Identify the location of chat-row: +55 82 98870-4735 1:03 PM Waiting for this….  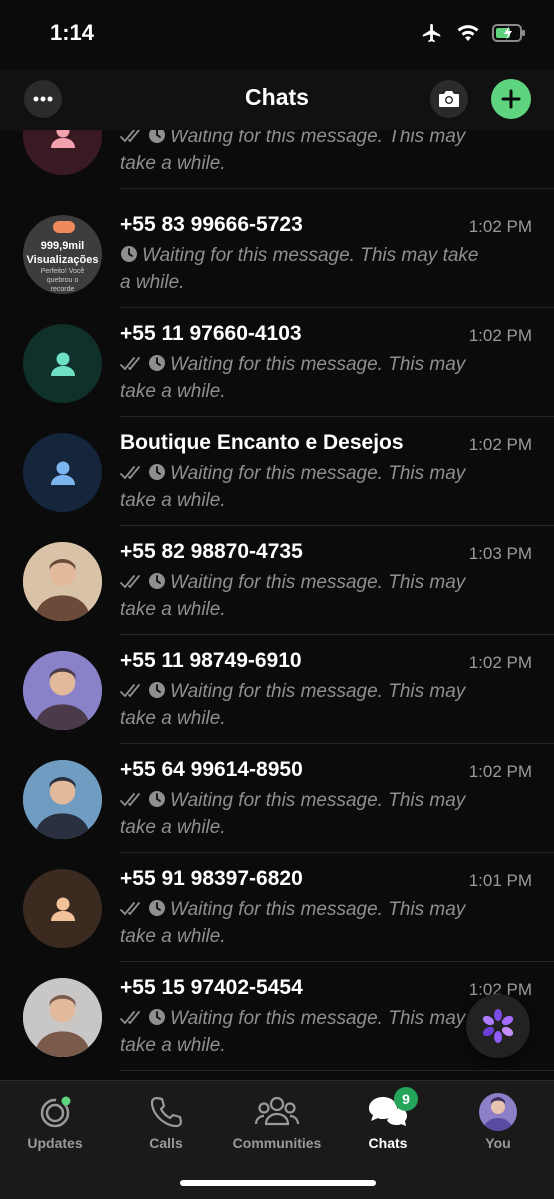
(277, 580).